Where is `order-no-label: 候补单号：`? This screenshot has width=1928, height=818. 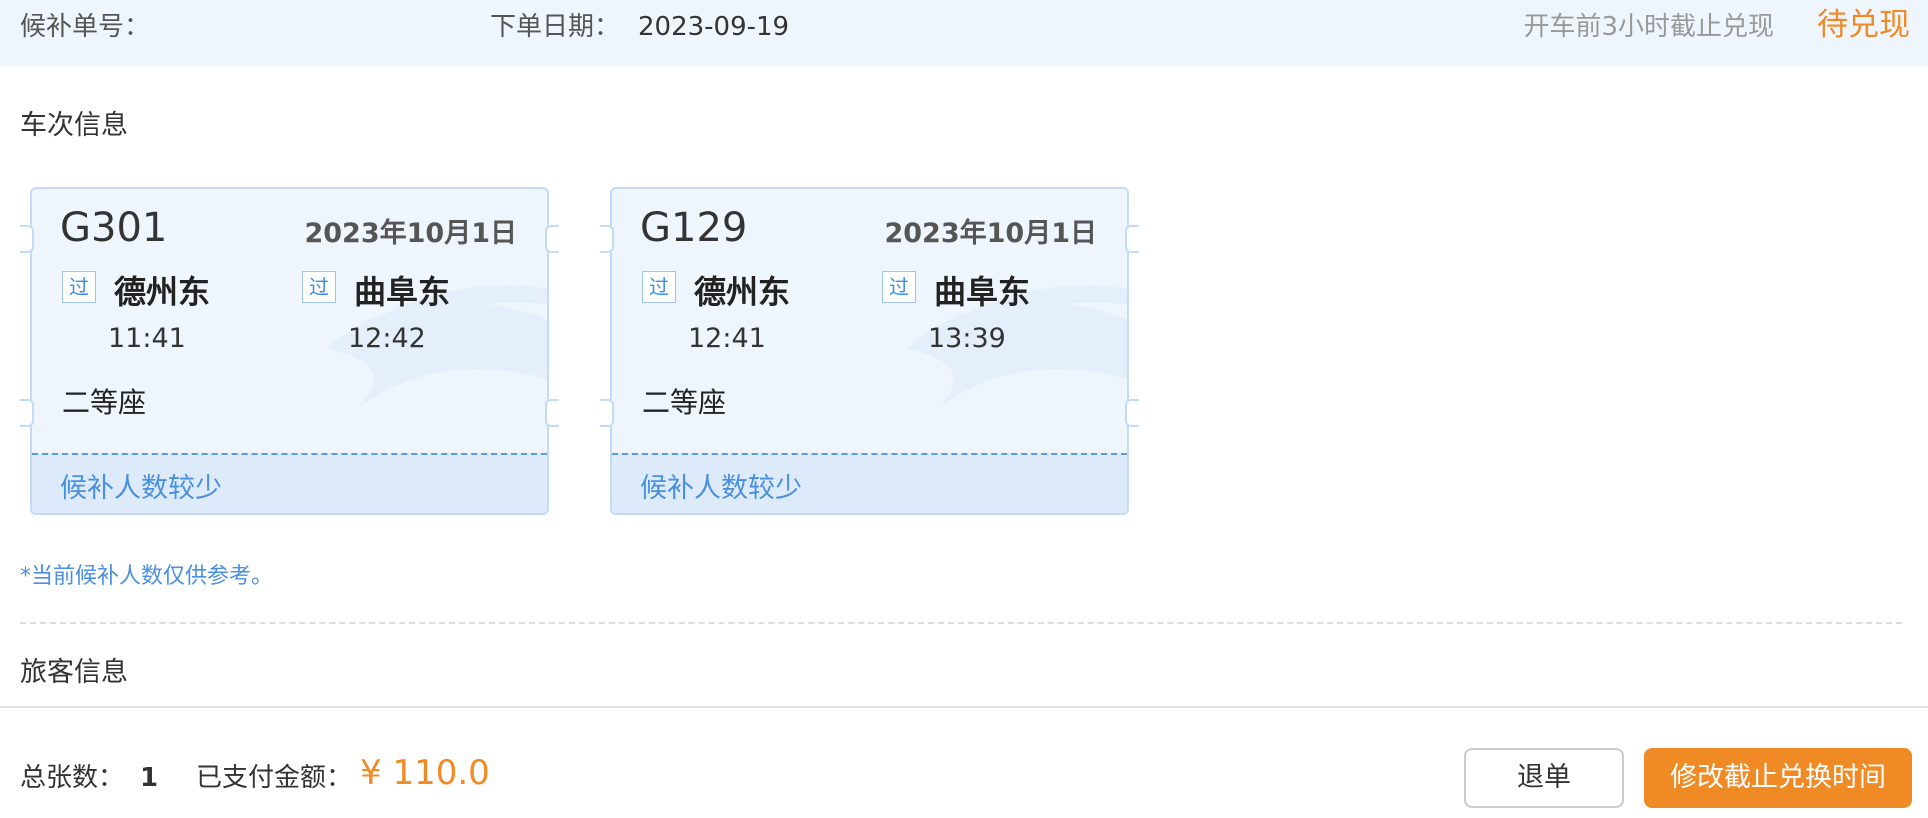 order-no-label: 候补单号： is located at coordinates (85, 27).